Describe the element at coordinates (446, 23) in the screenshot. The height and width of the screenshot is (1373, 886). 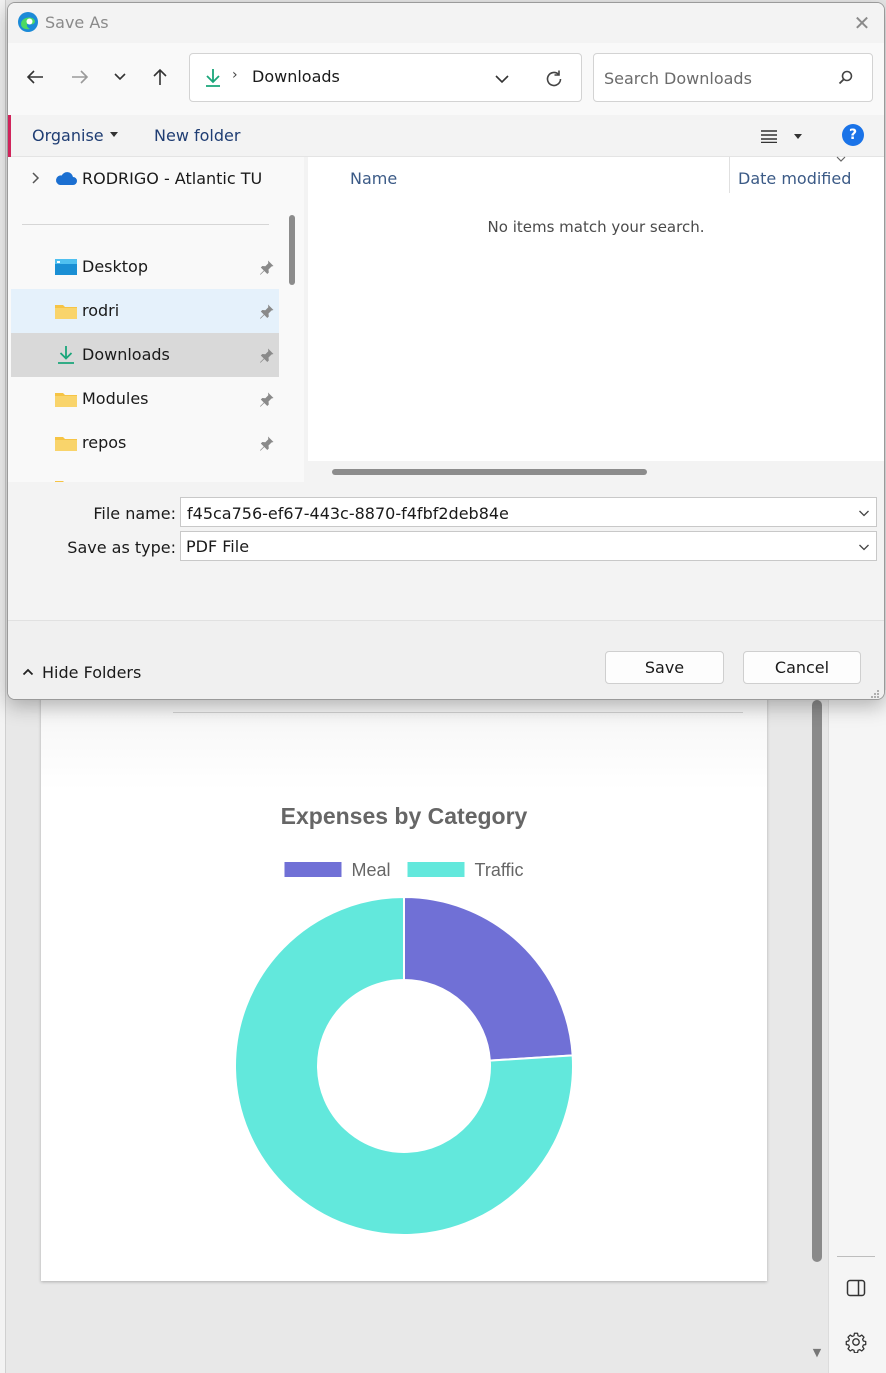
I see `dialog-titlebar: Save As ✕` at that location.